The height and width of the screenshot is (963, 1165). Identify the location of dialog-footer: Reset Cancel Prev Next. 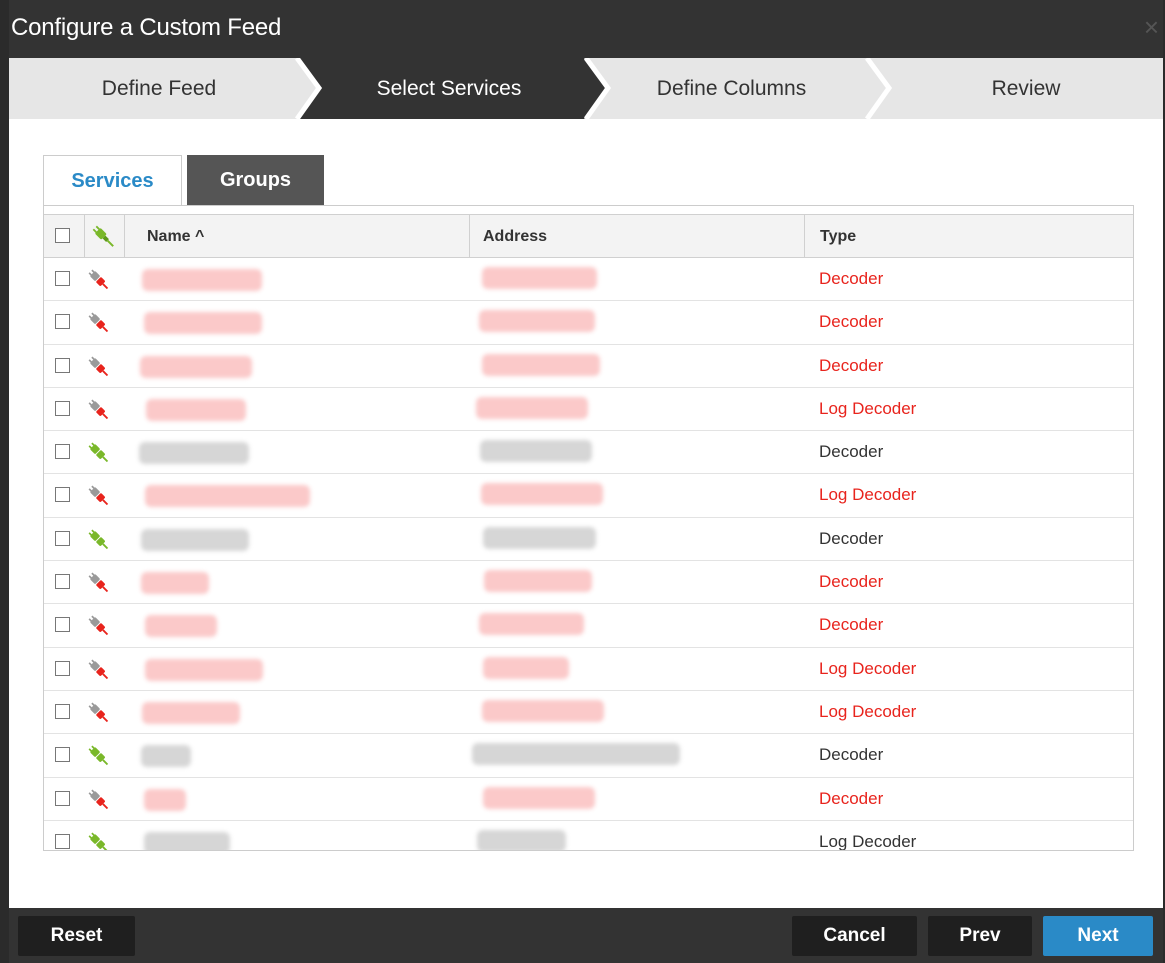
(586, 935).